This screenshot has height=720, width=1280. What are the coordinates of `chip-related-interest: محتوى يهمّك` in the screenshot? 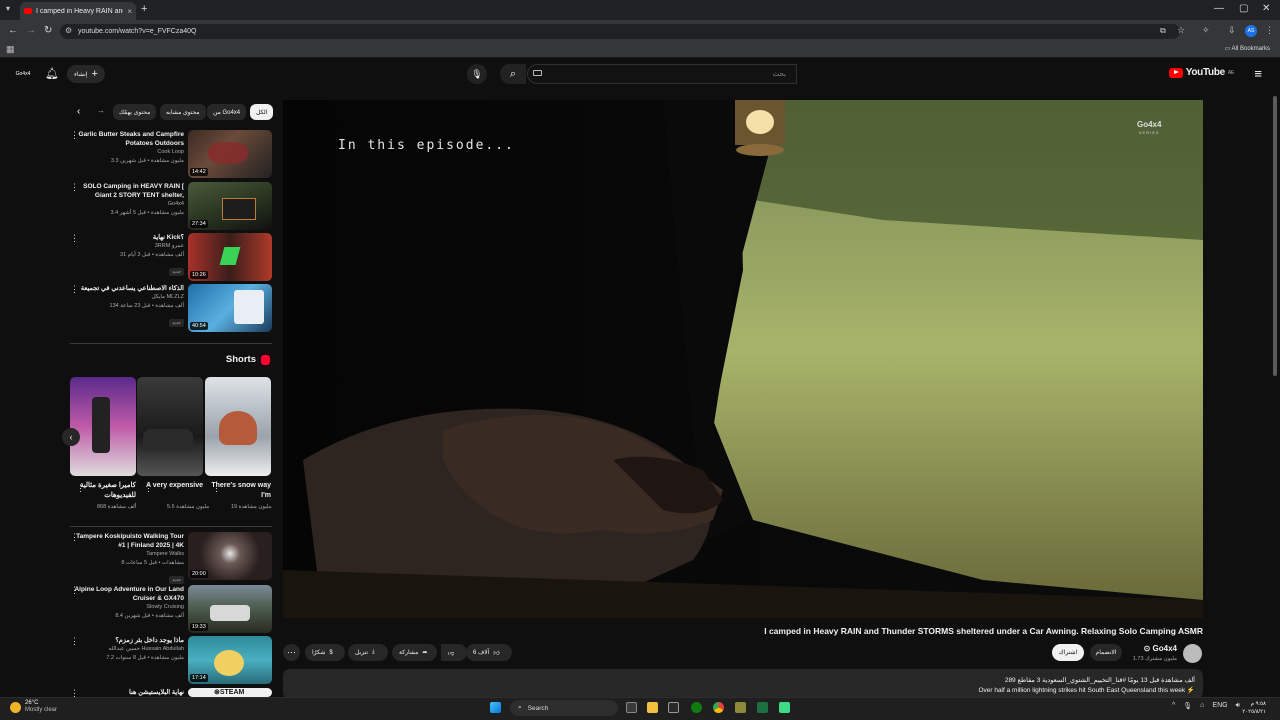 It's located at (135, 112).